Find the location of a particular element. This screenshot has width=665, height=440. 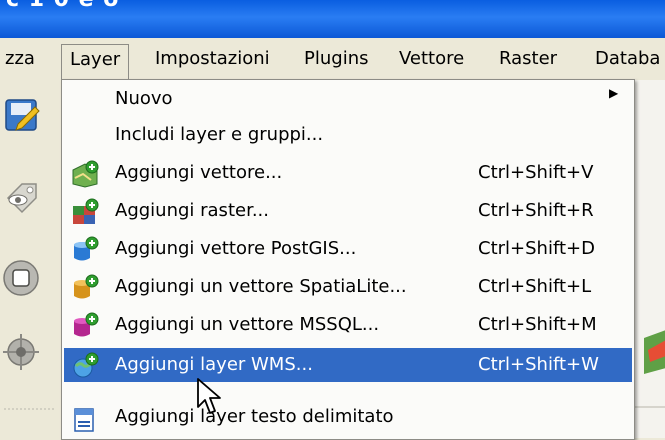

map-canvas-separator is located at coordinates (649, 407).